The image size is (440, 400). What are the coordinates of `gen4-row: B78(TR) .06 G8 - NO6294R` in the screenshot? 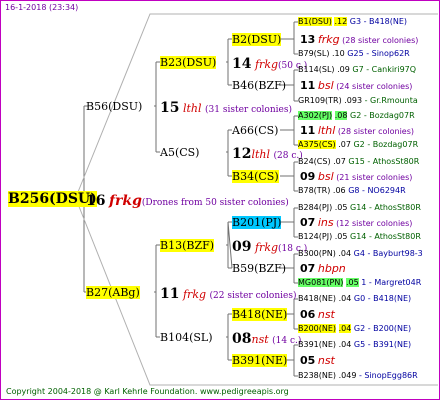 It's located at (352, 190).